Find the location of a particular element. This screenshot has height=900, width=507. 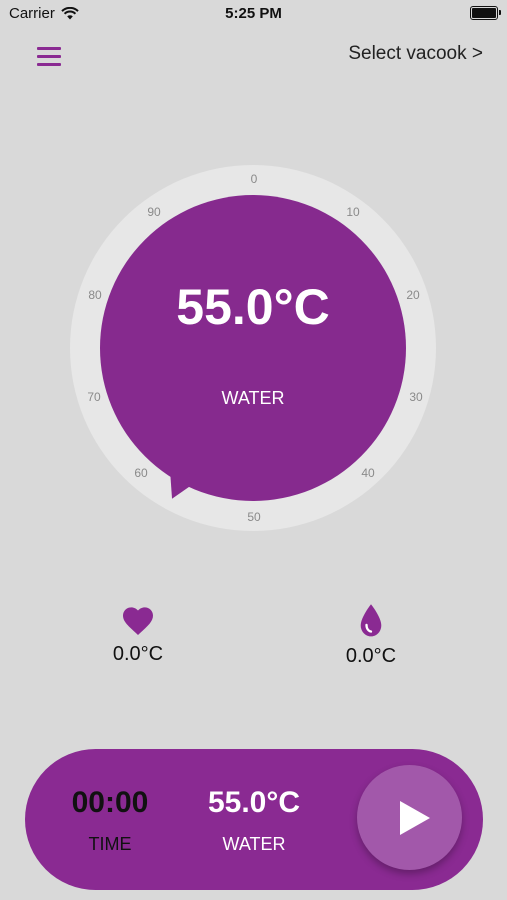

timer-value: 00:00 is located at coordinates (110, 802).